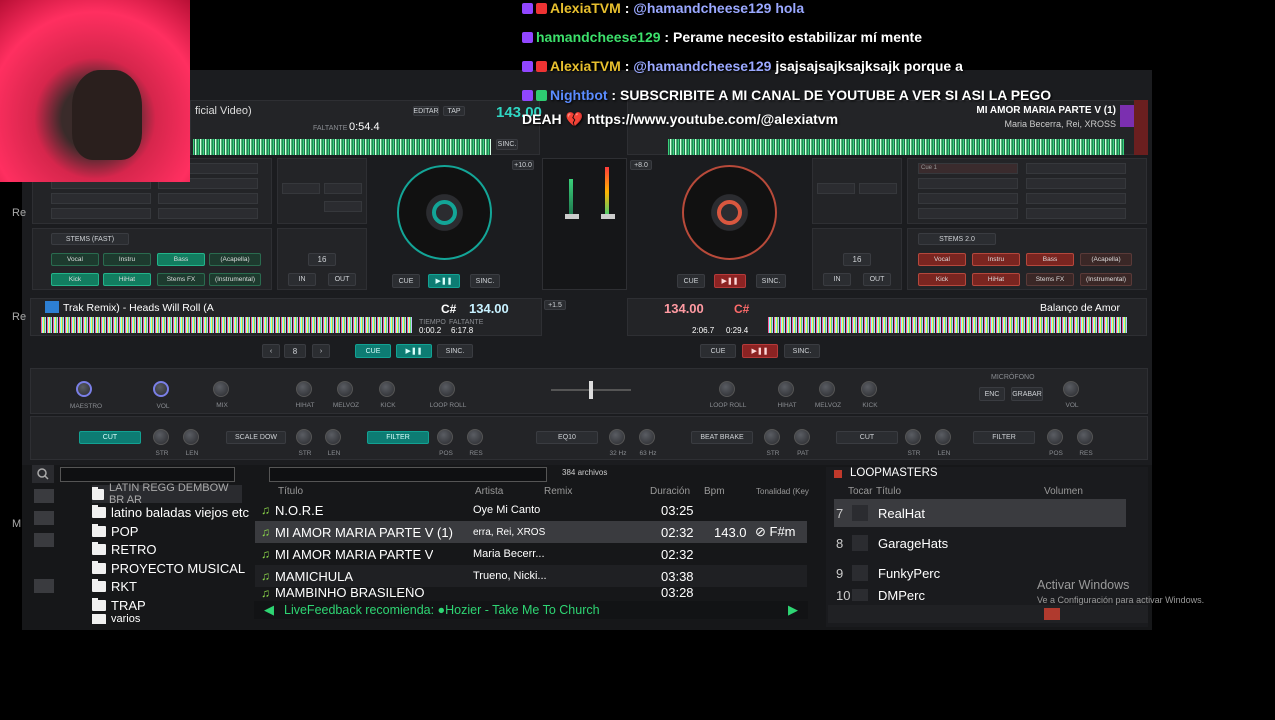 This screenshot has height=720, width=1275. What do you see at coordinates (793, 610) in the screenshot?
I see `right-arrow-icon: ▶` at bounding box center [793, 610].